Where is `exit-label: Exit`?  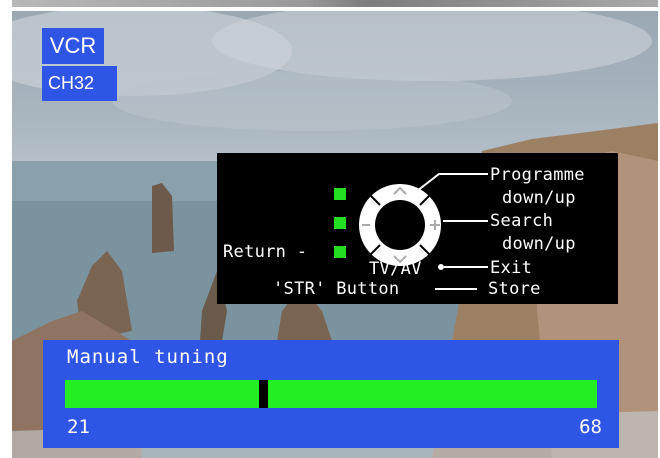 exit-label: Exit is located at coordinates (511, 268).